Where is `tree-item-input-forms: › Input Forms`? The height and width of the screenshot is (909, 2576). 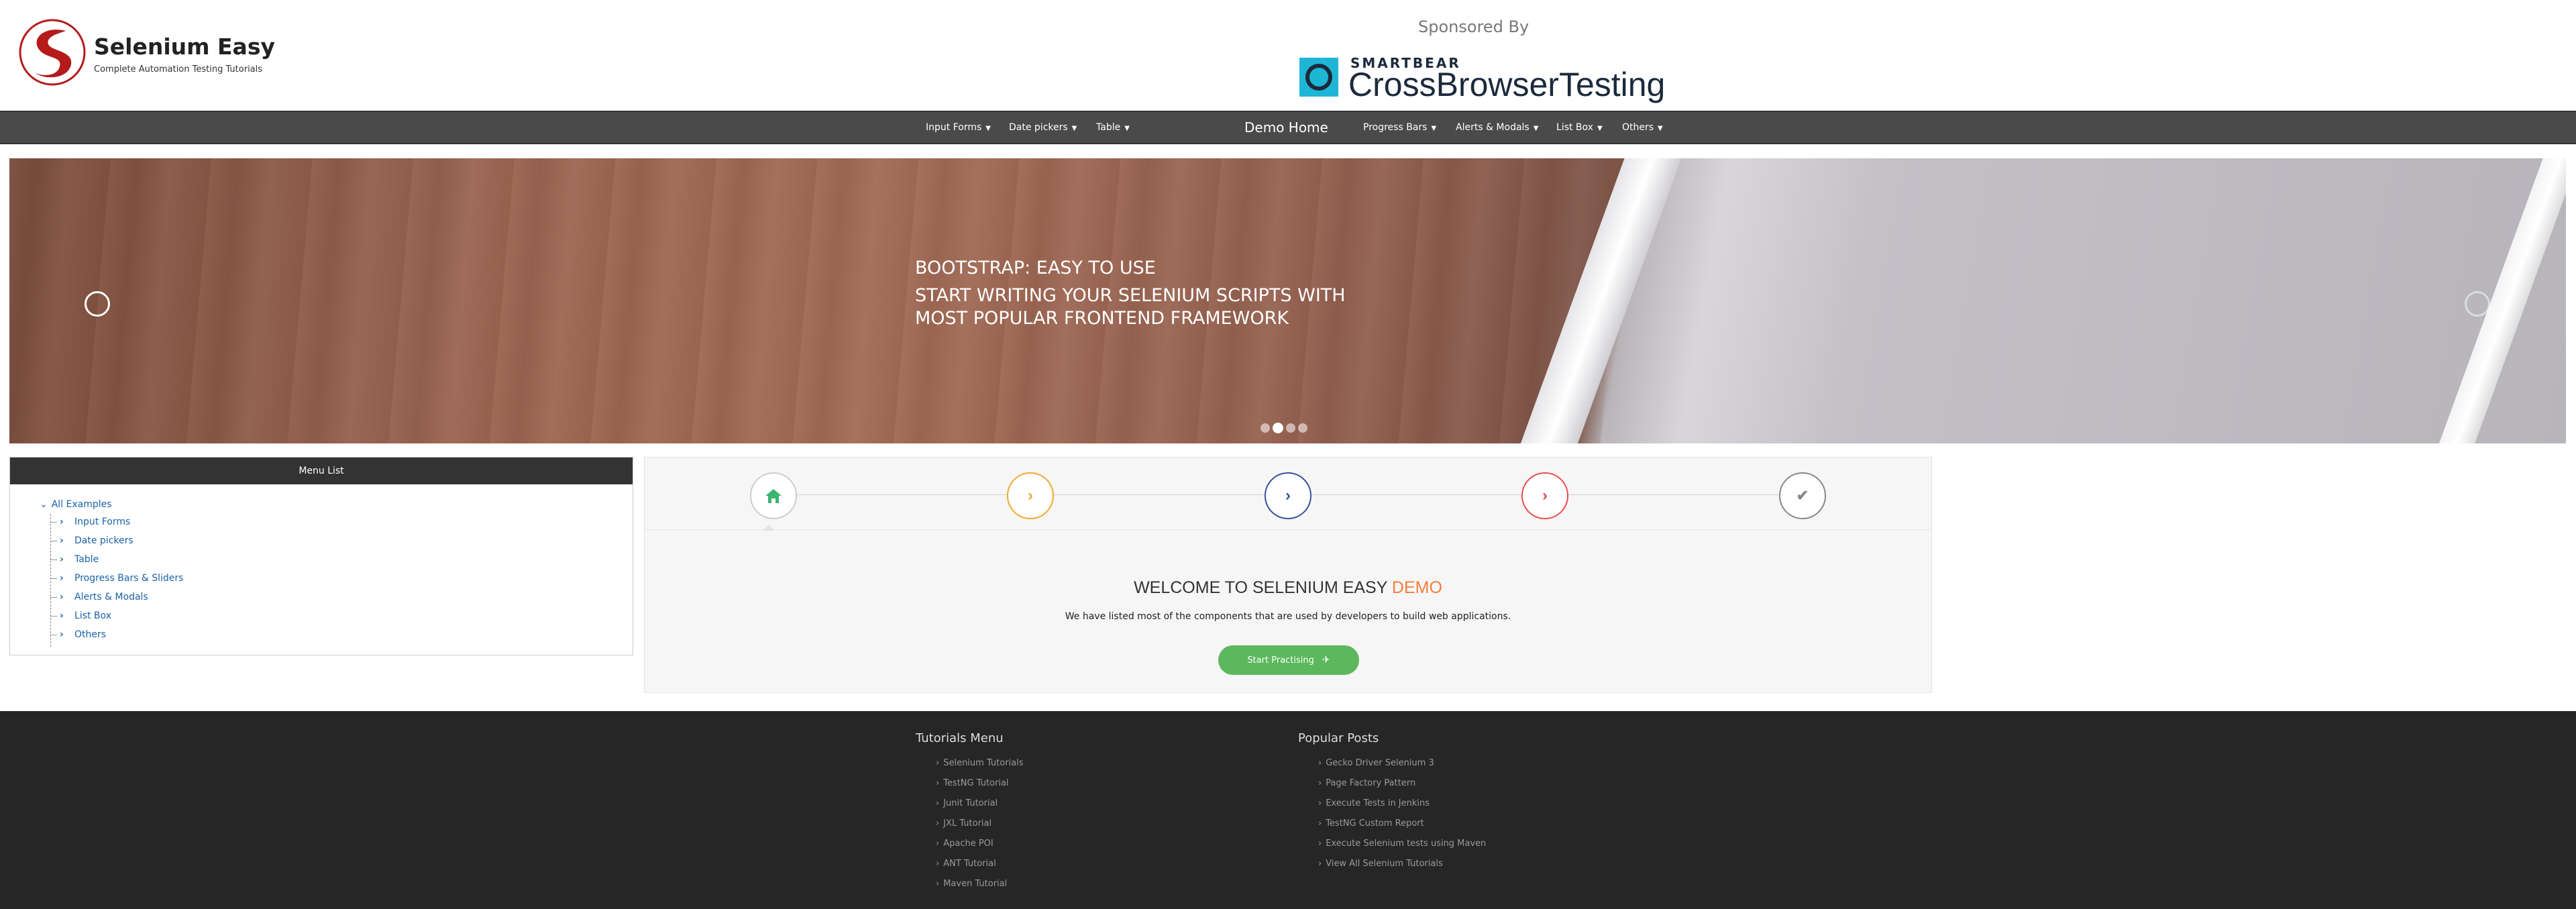 tree-item-input-forms: › Input Forms is located at coordinates (90, 522).